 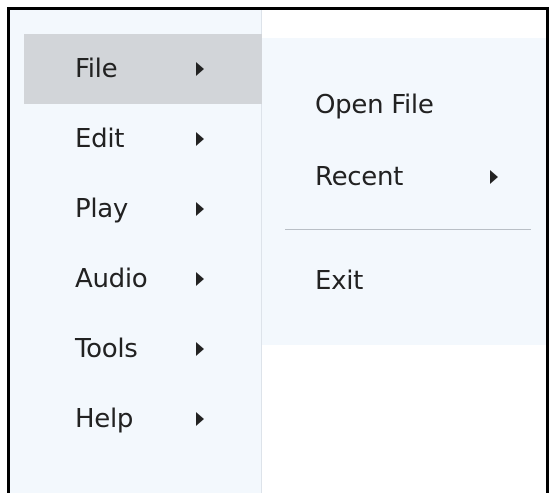 I want to click on submenu-item-open-file: Open File, so click(x=404, y=105).